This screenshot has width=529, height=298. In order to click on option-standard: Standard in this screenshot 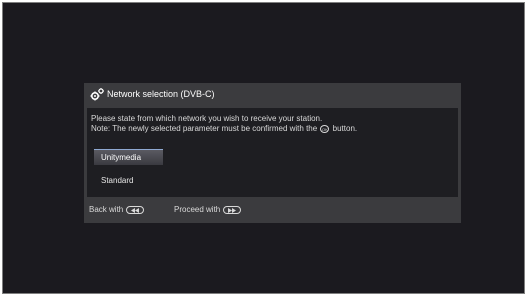, I will do `click(128, 181)`.